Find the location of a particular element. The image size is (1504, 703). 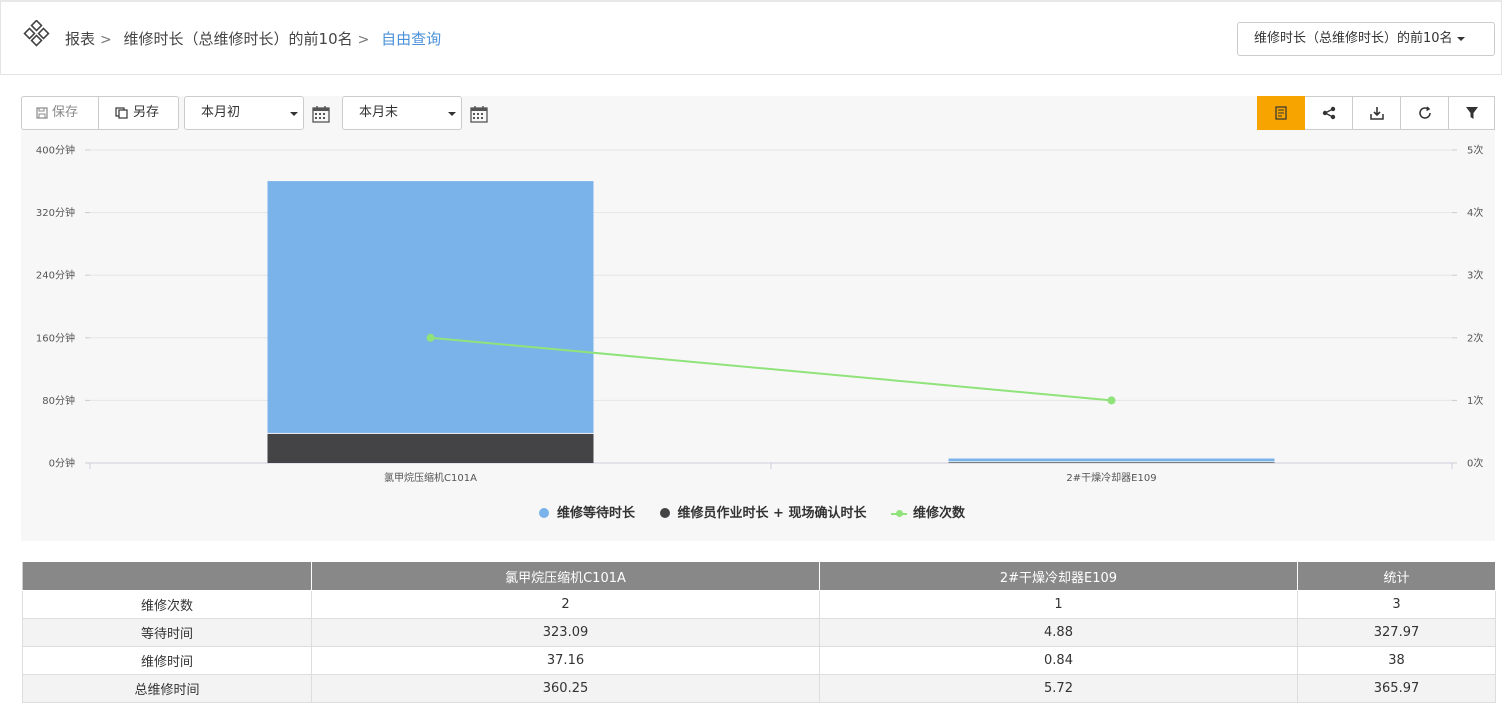

table-cell: 323.09 is located at coordinates (565, 632).